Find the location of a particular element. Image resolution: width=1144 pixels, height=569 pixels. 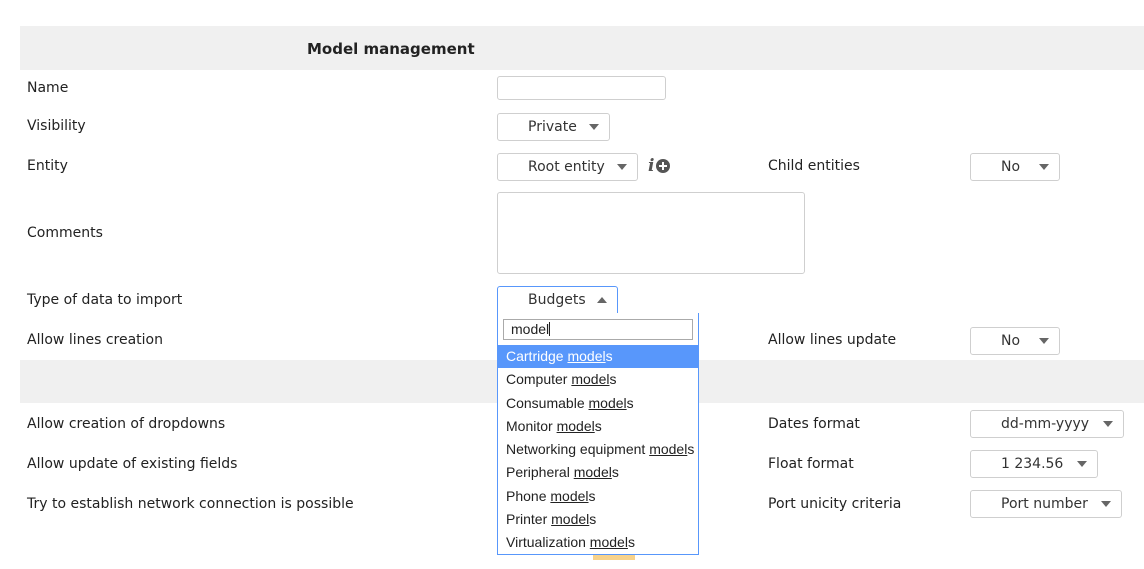

dropdown-option: Computer models is located at coordinates (598, 379).